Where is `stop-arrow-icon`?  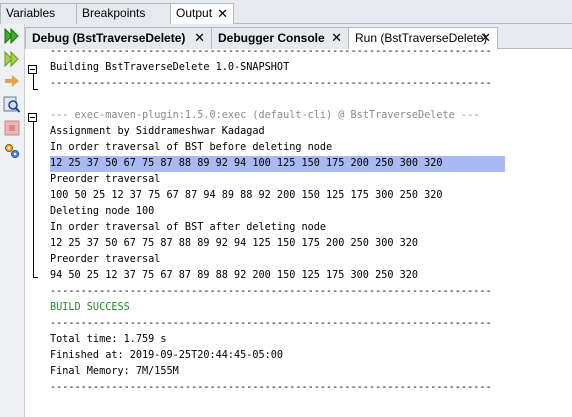
stop-arrow-icon is located at coordinates (12, 81).